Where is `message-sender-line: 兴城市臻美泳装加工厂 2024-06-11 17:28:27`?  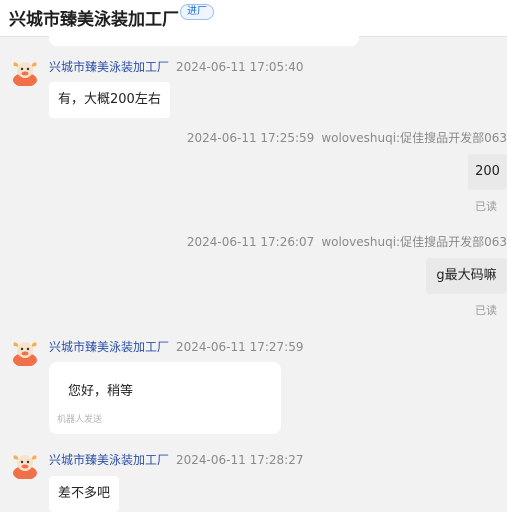
message-sender-line: 兴城市臻美泳装加工厂 2024-06-11 17:28:27 is located at coordinates (176, 459).